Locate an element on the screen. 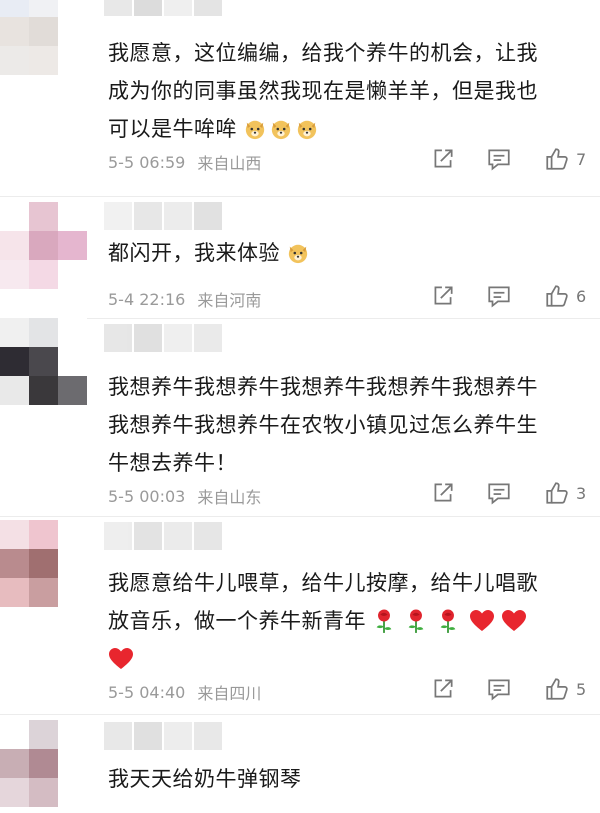  comment-meta: 5-5 00:03 来自山东 is located at coordinates (184, 496).